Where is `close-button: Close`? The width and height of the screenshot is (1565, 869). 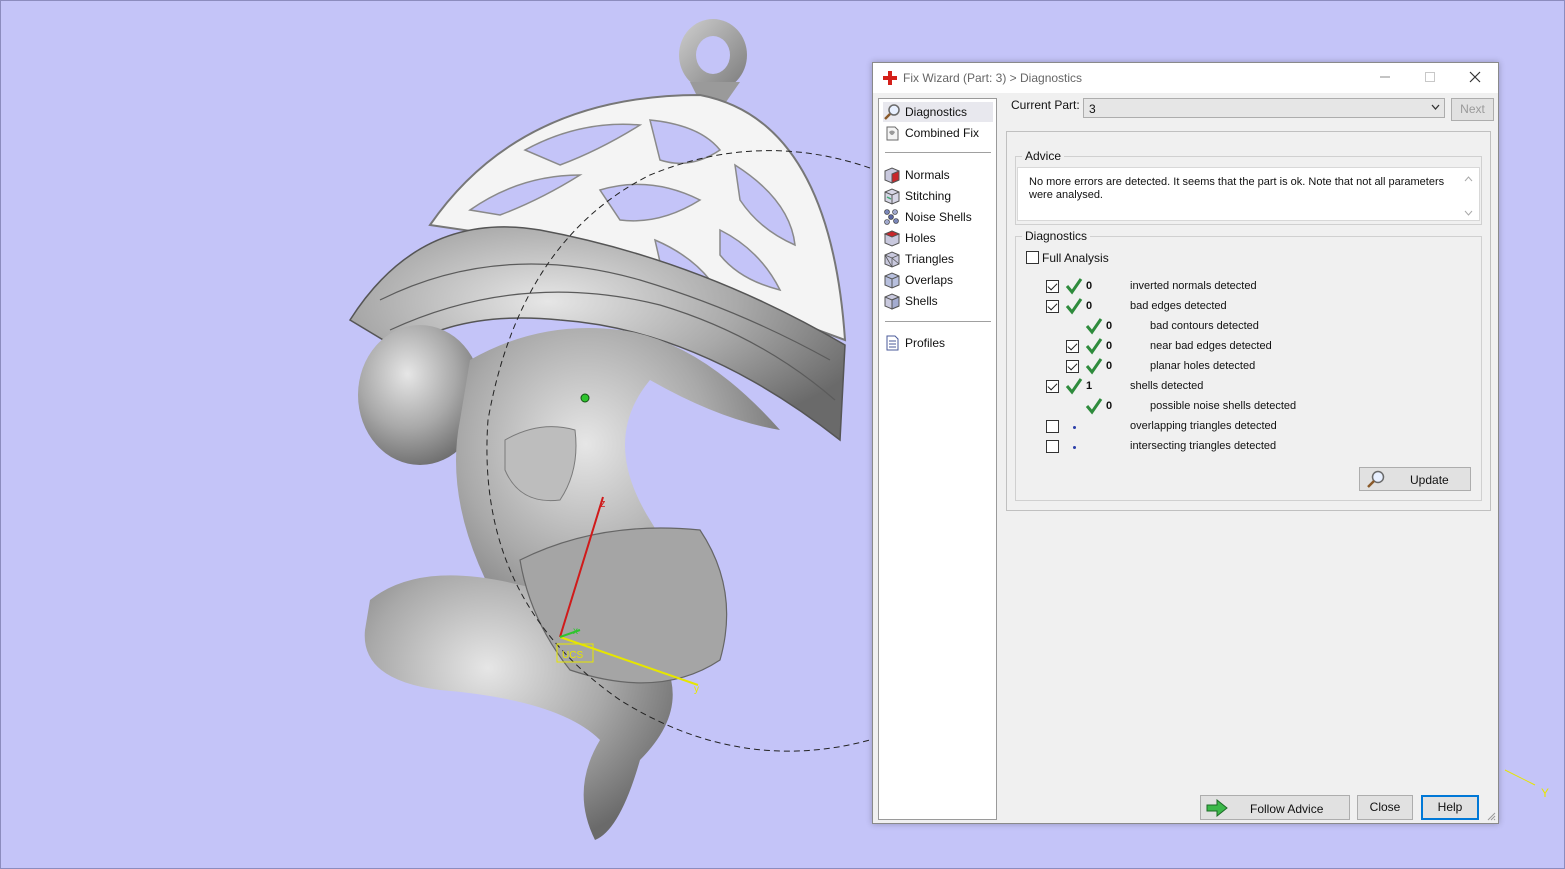 close-button: Close is located at coordinates (1385, 807).